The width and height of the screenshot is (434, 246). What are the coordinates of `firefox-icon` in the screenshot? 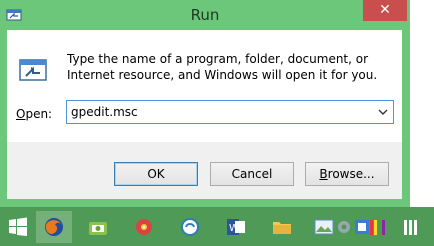 It's located at (54, 227).